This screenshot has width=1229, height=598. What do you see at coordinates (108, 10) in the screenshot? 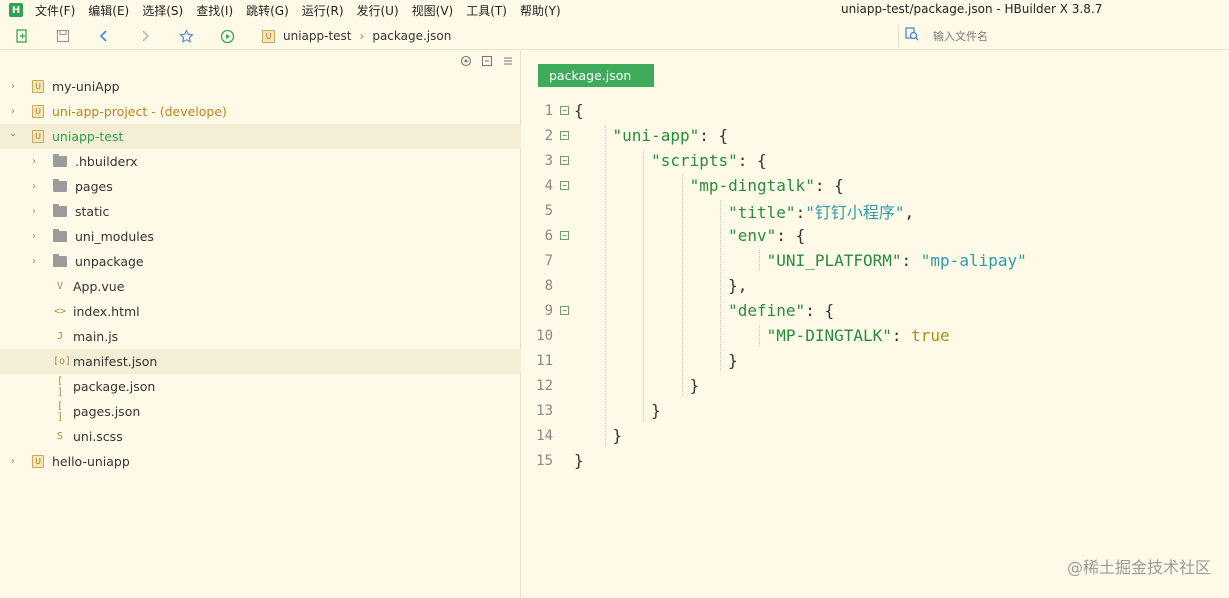
I see `menu-item: 编辑(E)` at bounding box center [108, 10].